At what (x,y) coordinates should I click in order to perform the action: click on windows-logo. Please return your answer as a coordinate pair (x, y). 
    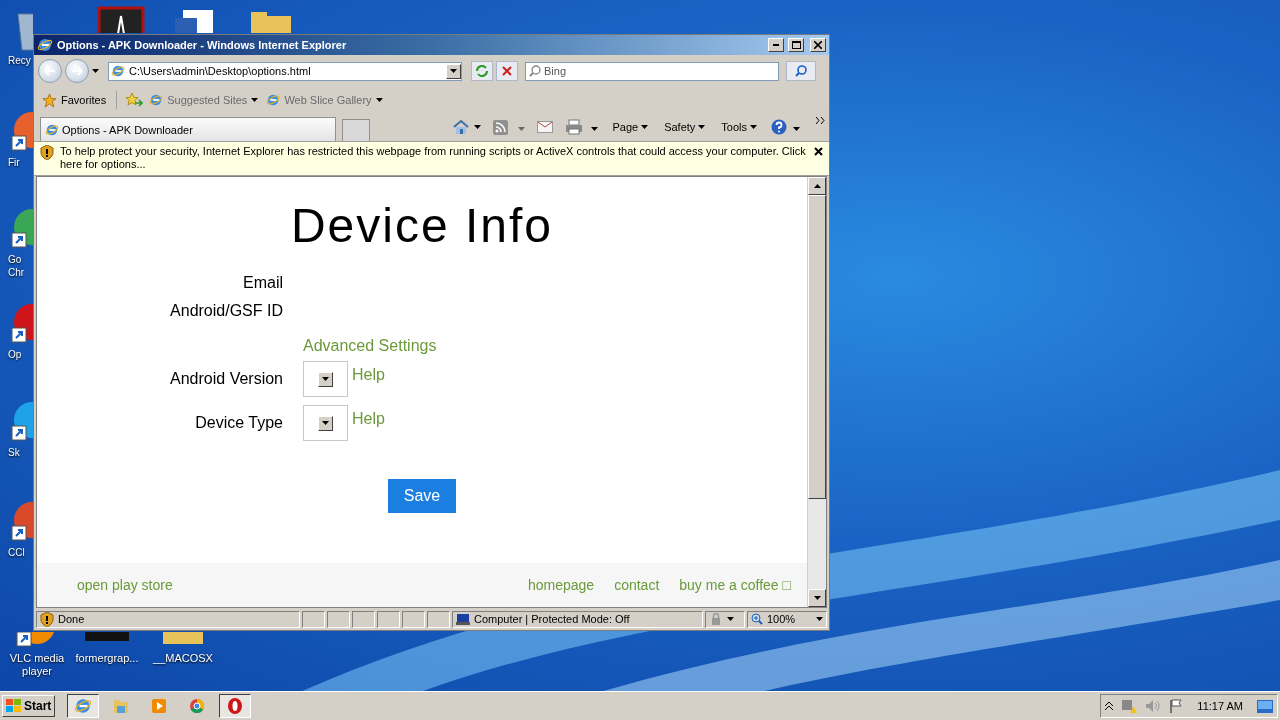
    Looking at the image, I should click on (14, 706).